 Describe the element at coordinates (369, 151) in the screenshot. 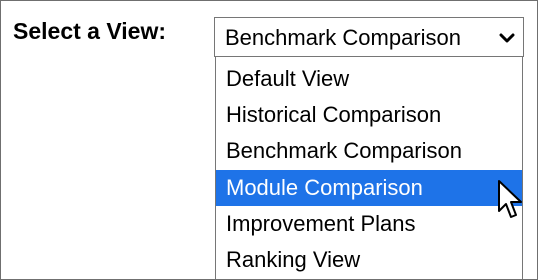

I see `option-benchmark-comparison: Benchmark Comparison` at that location.